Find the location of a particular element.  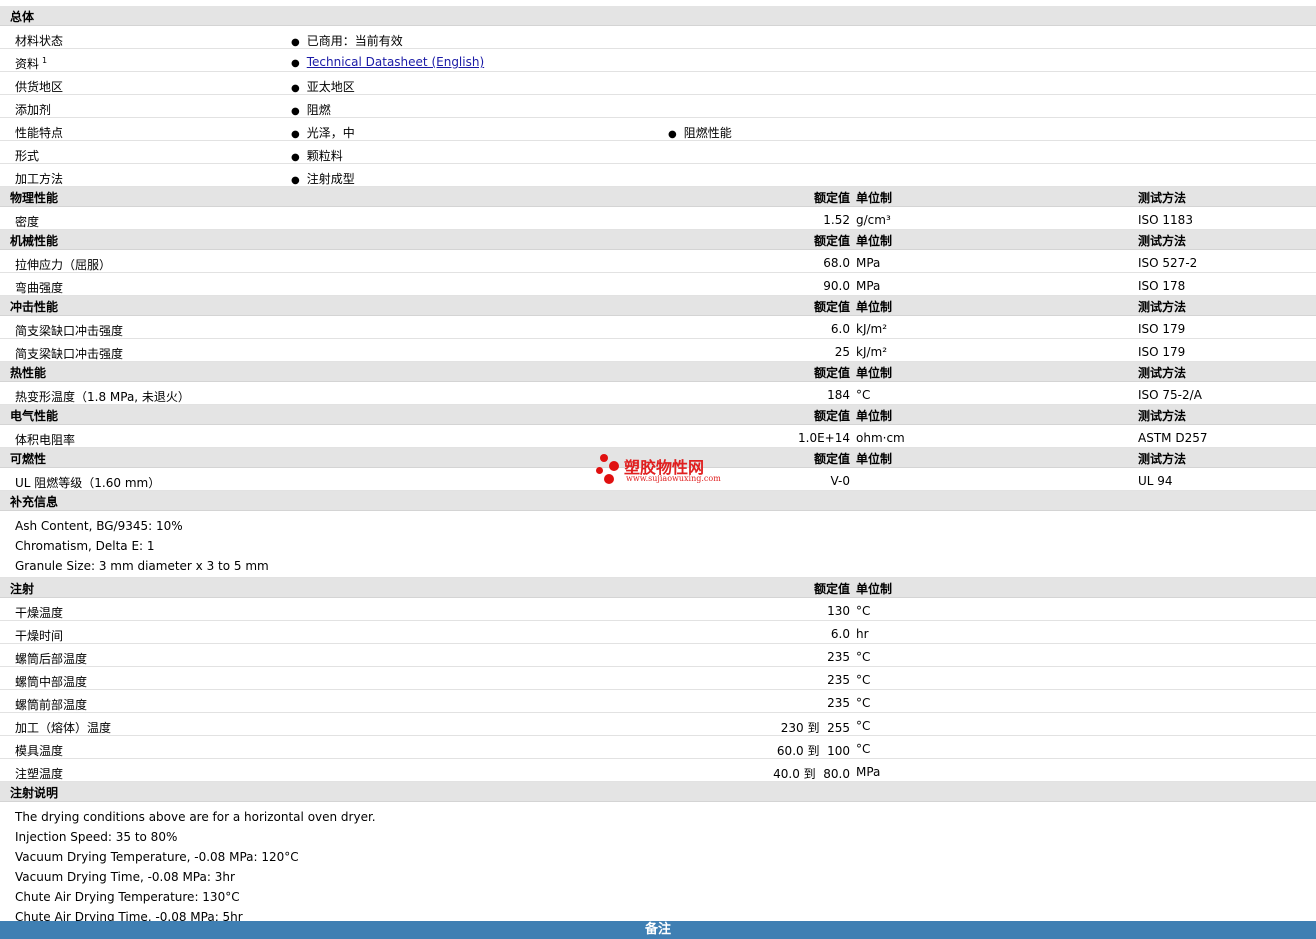

property-value: V-0 is located at coordinates (840, 481).